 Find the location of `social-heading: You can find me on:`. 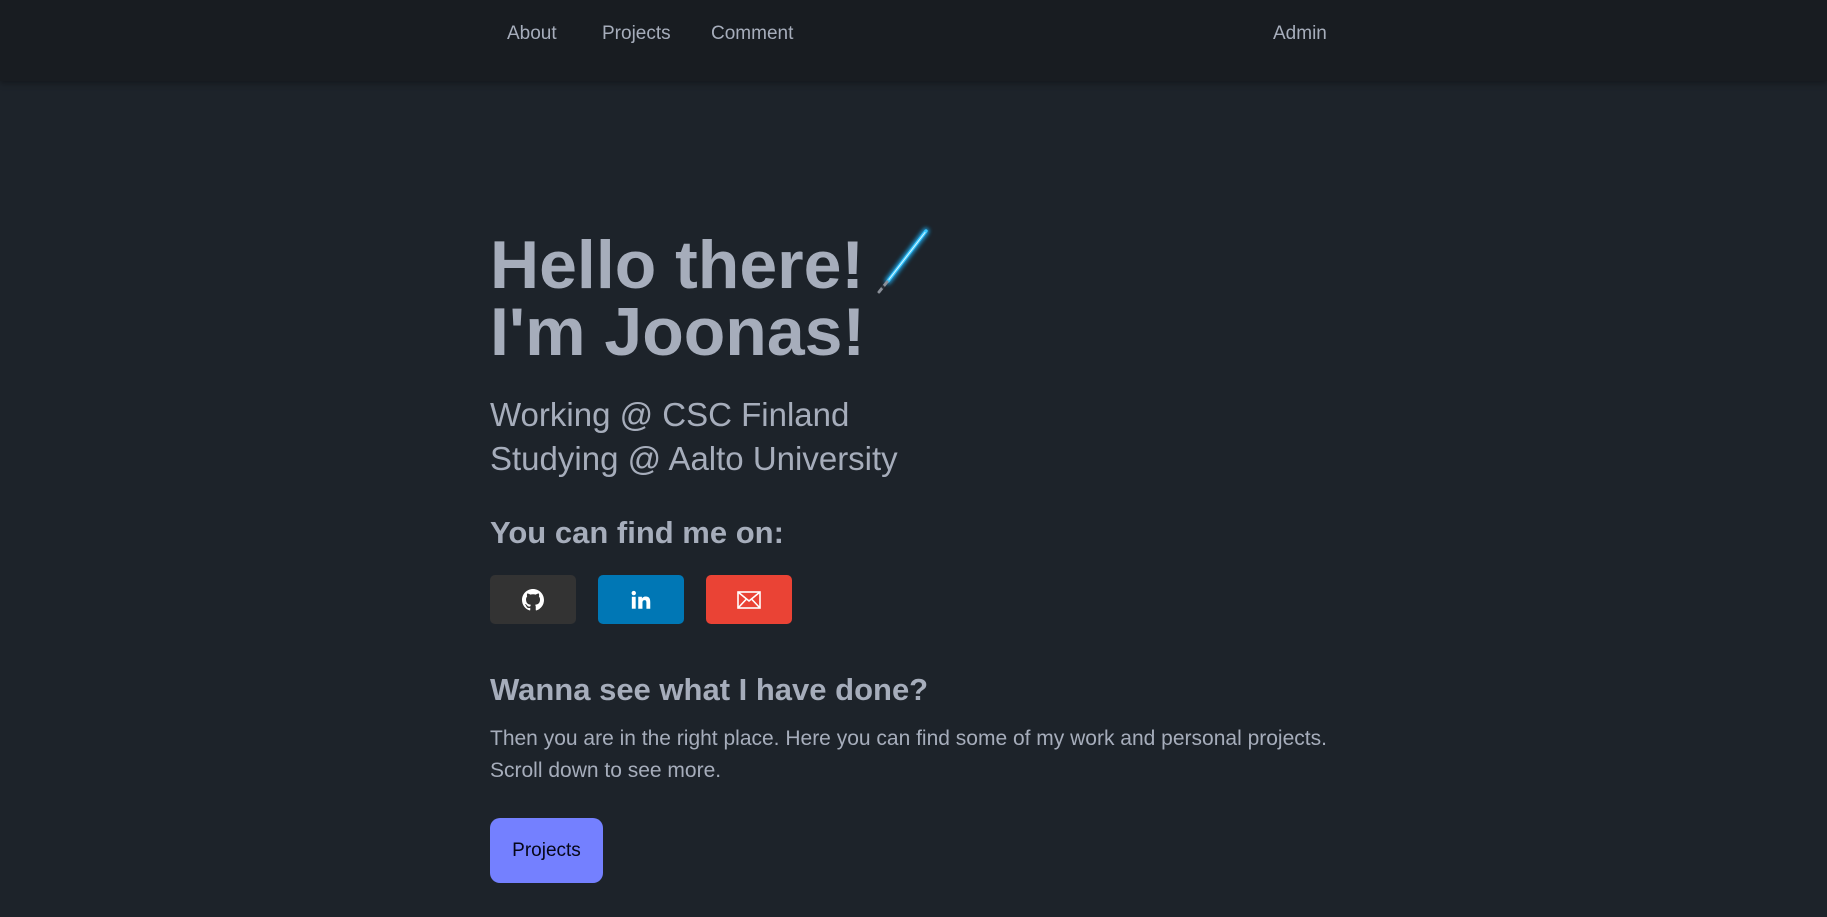

social-heading: You can find me on: is located at coordinates (637, 532).